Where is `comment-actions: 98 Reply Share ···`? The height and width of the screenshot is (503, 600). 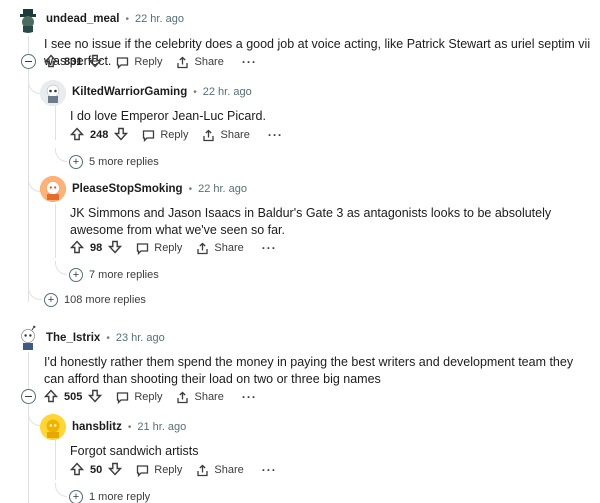
comment-actions: 98 Reply Share ··· is located at coordinates (173, 248).